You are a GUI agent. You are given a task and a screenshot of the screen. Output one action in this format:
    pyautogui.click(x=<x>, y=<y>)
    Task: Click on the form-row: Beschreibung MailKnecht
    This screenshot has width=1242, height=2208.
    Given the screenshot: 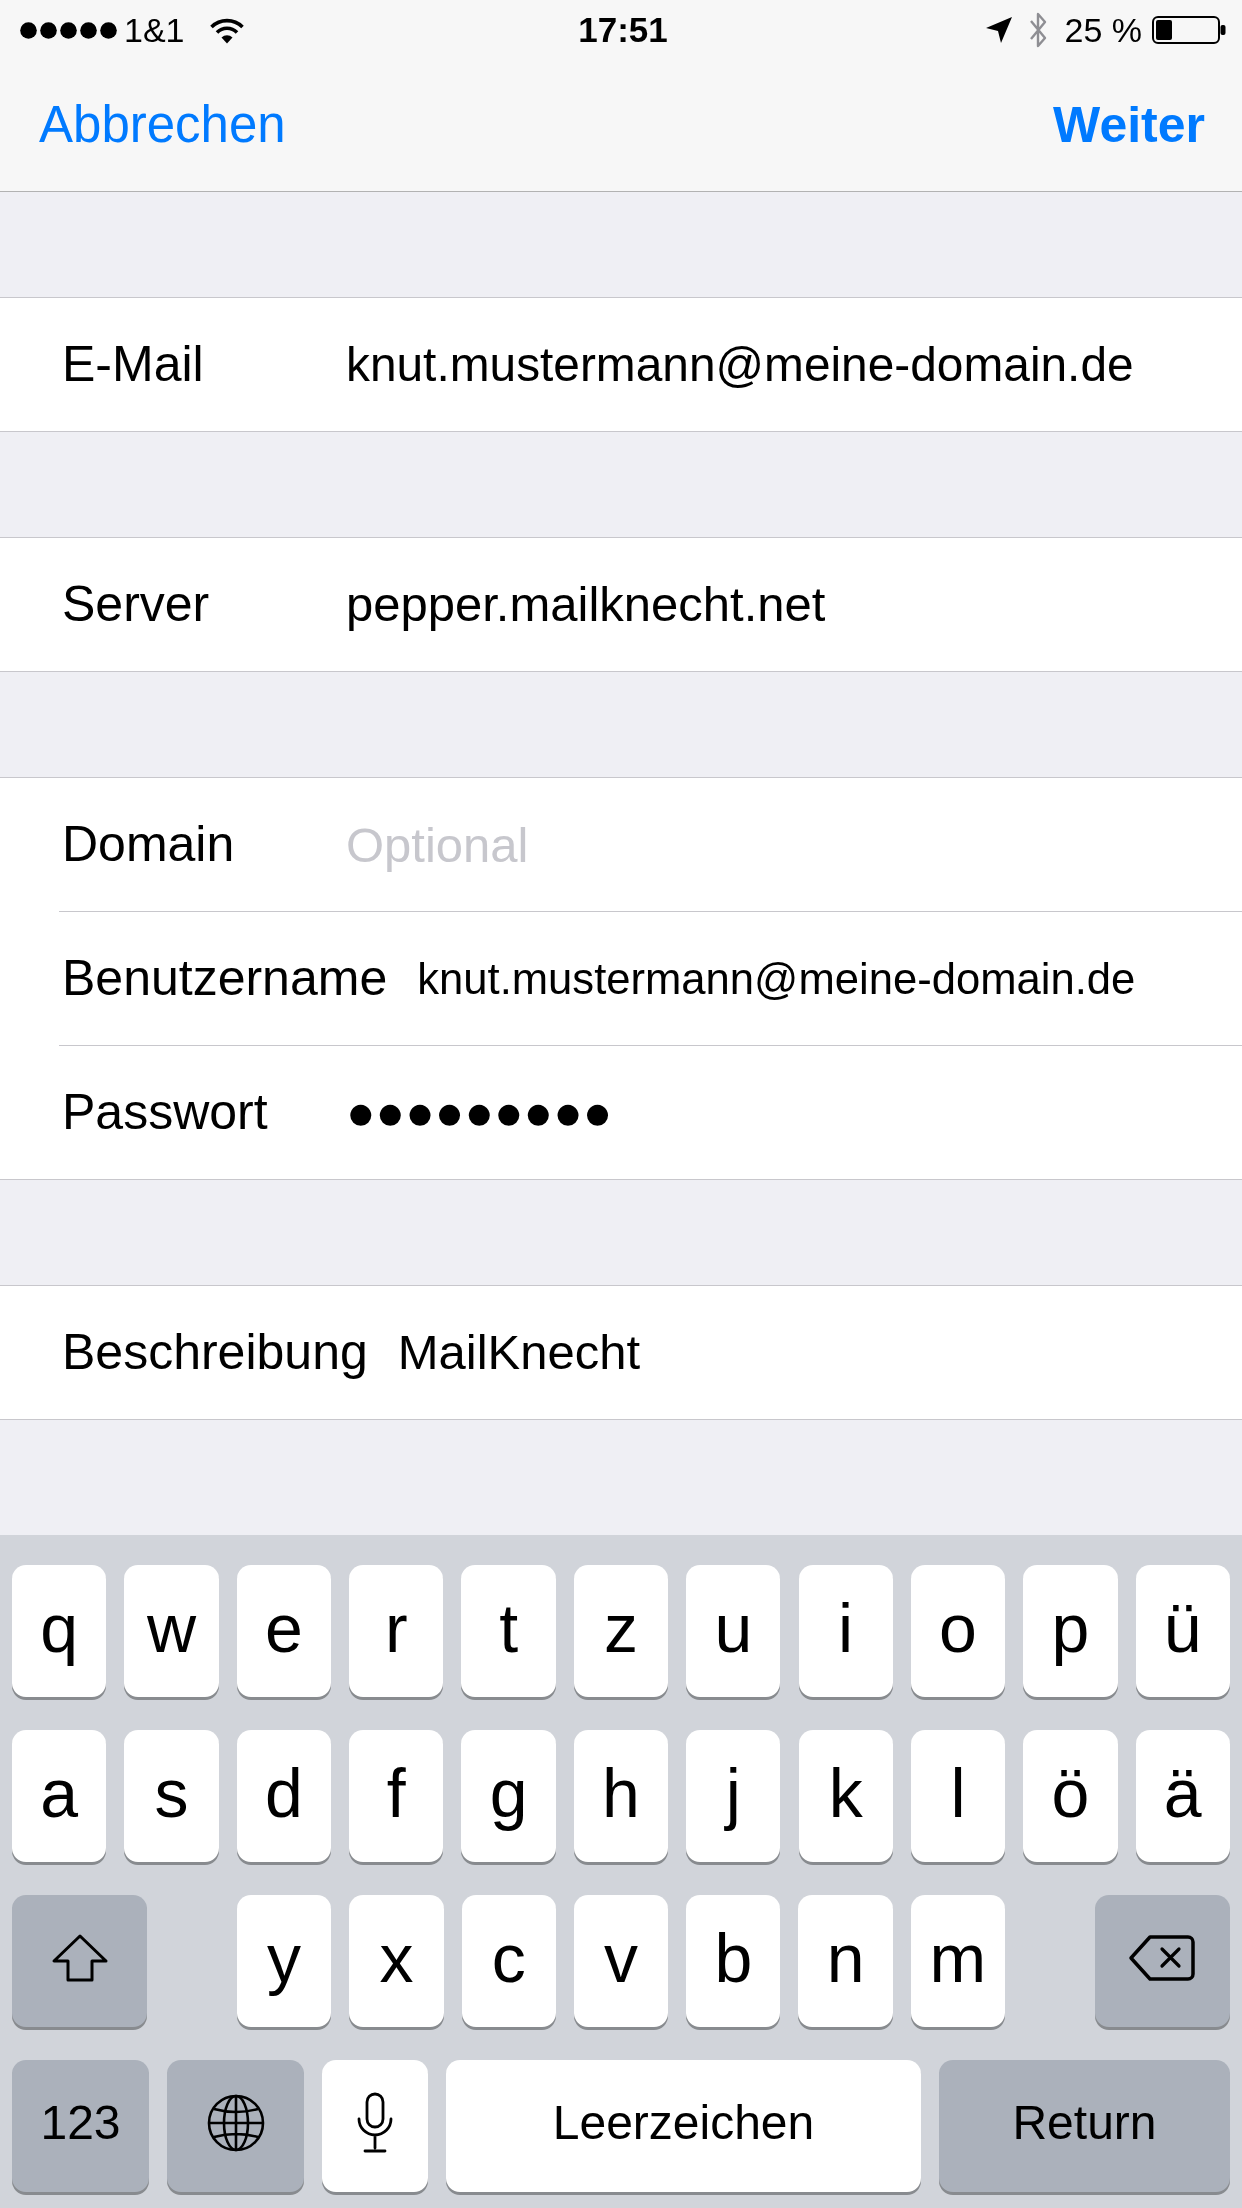 What is the action you would take?
    pyautogui.click(x=621, y=1352)
    